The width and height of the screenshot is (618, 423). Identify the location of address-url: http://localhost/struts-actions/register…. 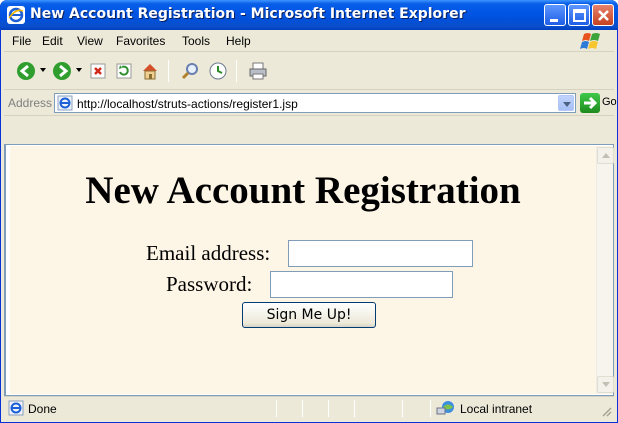
(187, 104).